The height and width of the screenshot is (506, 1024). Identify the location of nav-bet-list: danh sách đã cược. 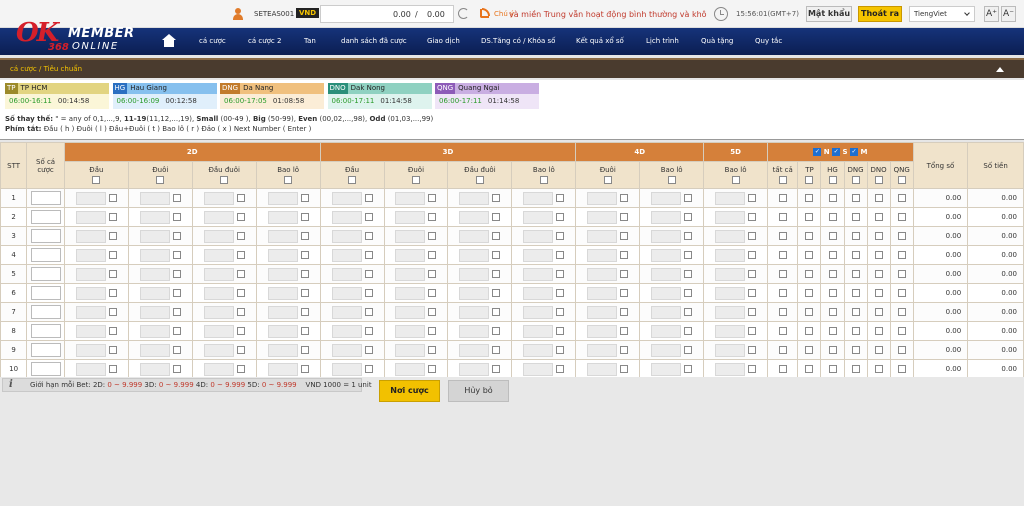
(374, 41).